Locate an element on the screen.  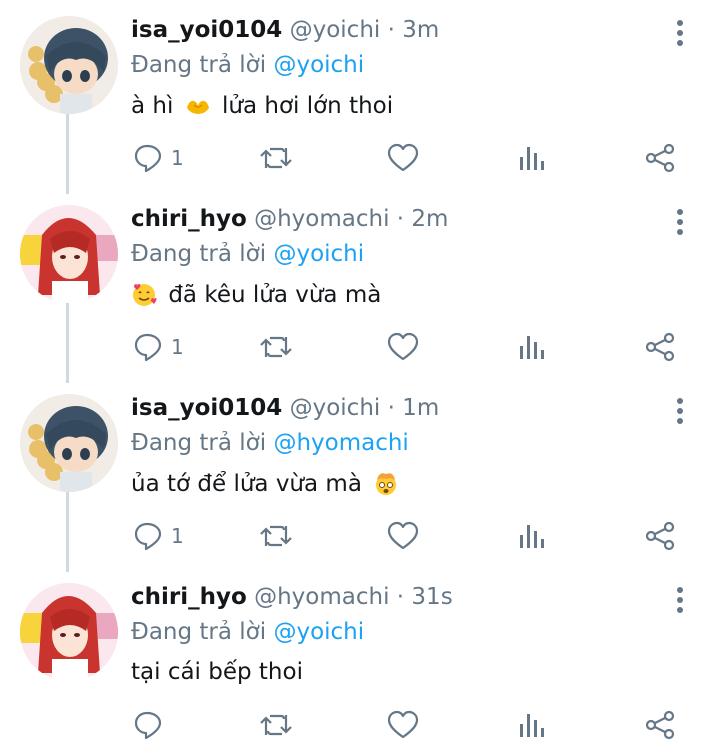
tweet-header: chiri_hyo @hyomachi · 31s is located at coordinates (292, 597).